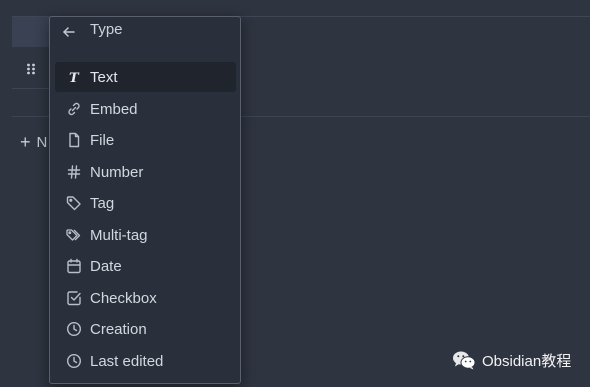 Image resolution: width=590 pixels, height=387 pixels. I want to click on calendar-icon, so click(74, 266).